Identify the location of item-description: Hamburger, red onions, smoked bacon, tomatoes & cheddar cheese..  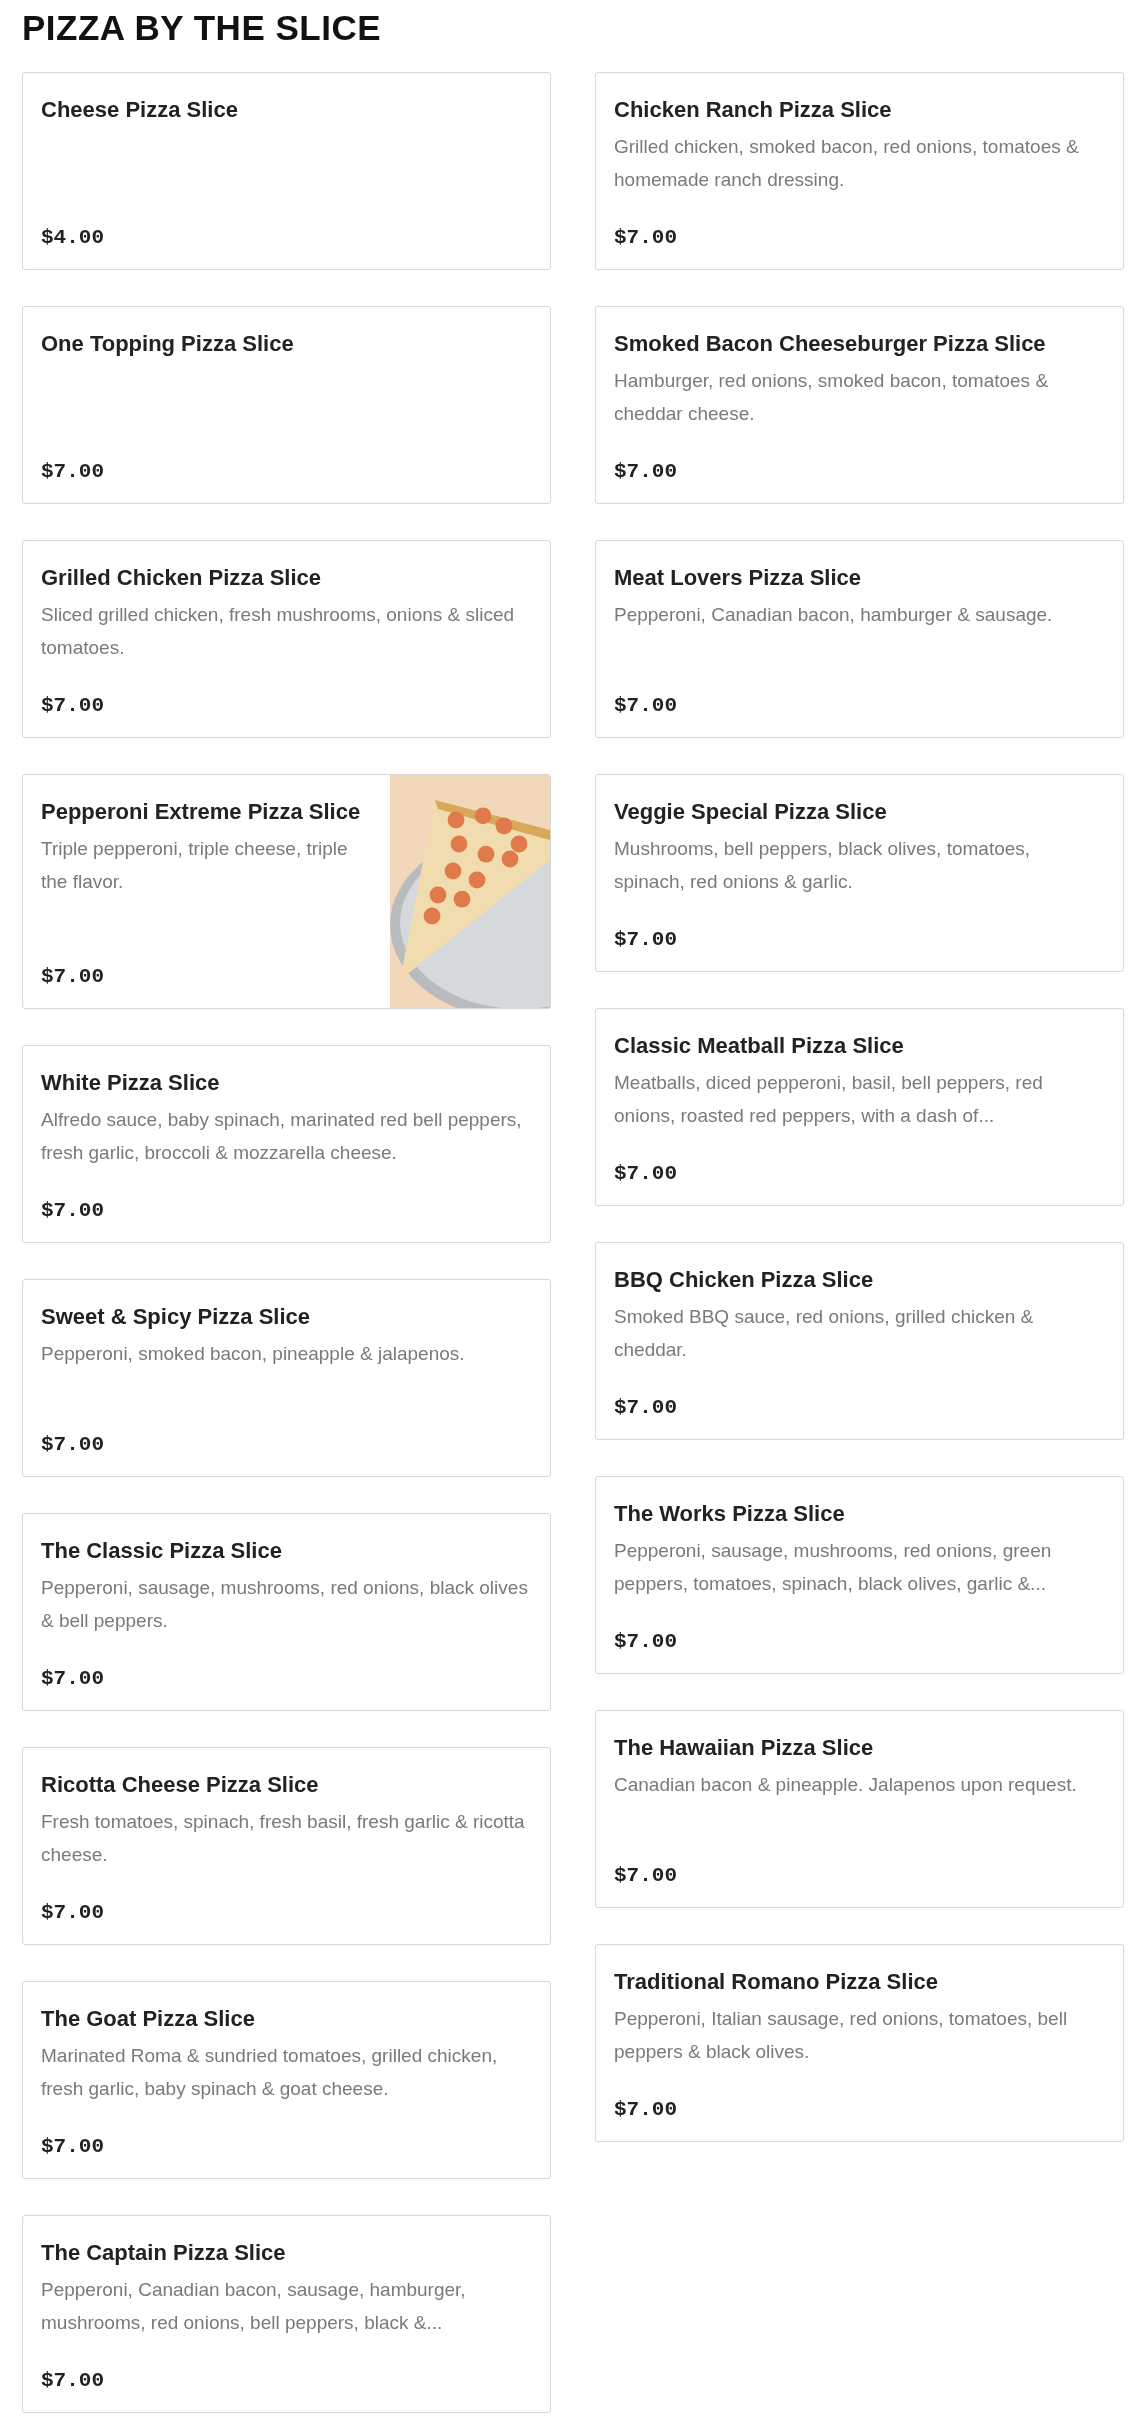
(832, 397).